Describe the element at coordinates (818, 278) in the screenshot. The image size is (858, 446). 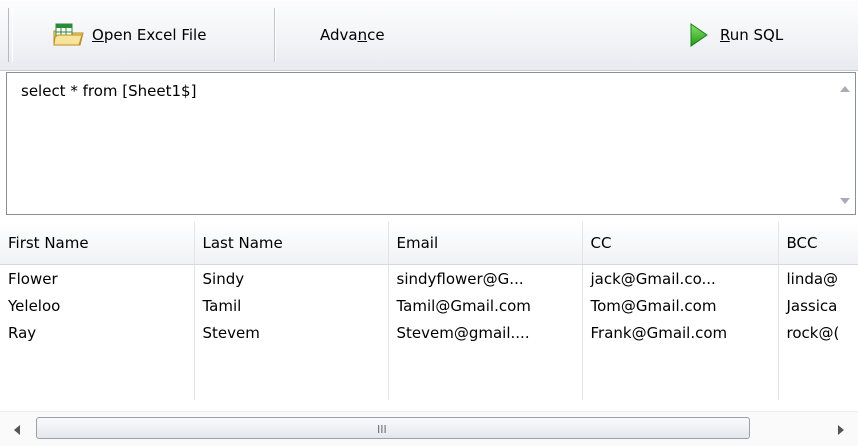
I see `cell-bcc: linda@` at that location.